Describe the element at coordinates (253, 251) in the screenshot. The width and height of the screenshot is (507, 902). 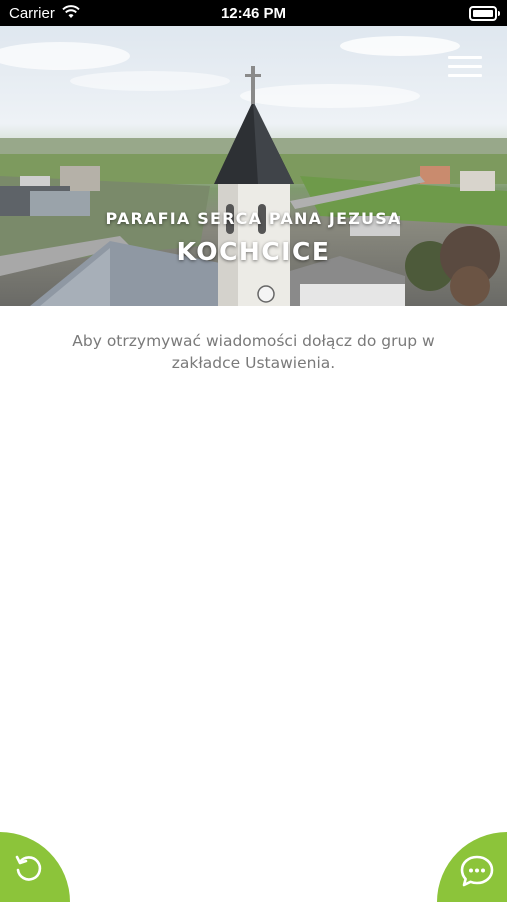
I see `parish-title: KOCHCICE` at that location.